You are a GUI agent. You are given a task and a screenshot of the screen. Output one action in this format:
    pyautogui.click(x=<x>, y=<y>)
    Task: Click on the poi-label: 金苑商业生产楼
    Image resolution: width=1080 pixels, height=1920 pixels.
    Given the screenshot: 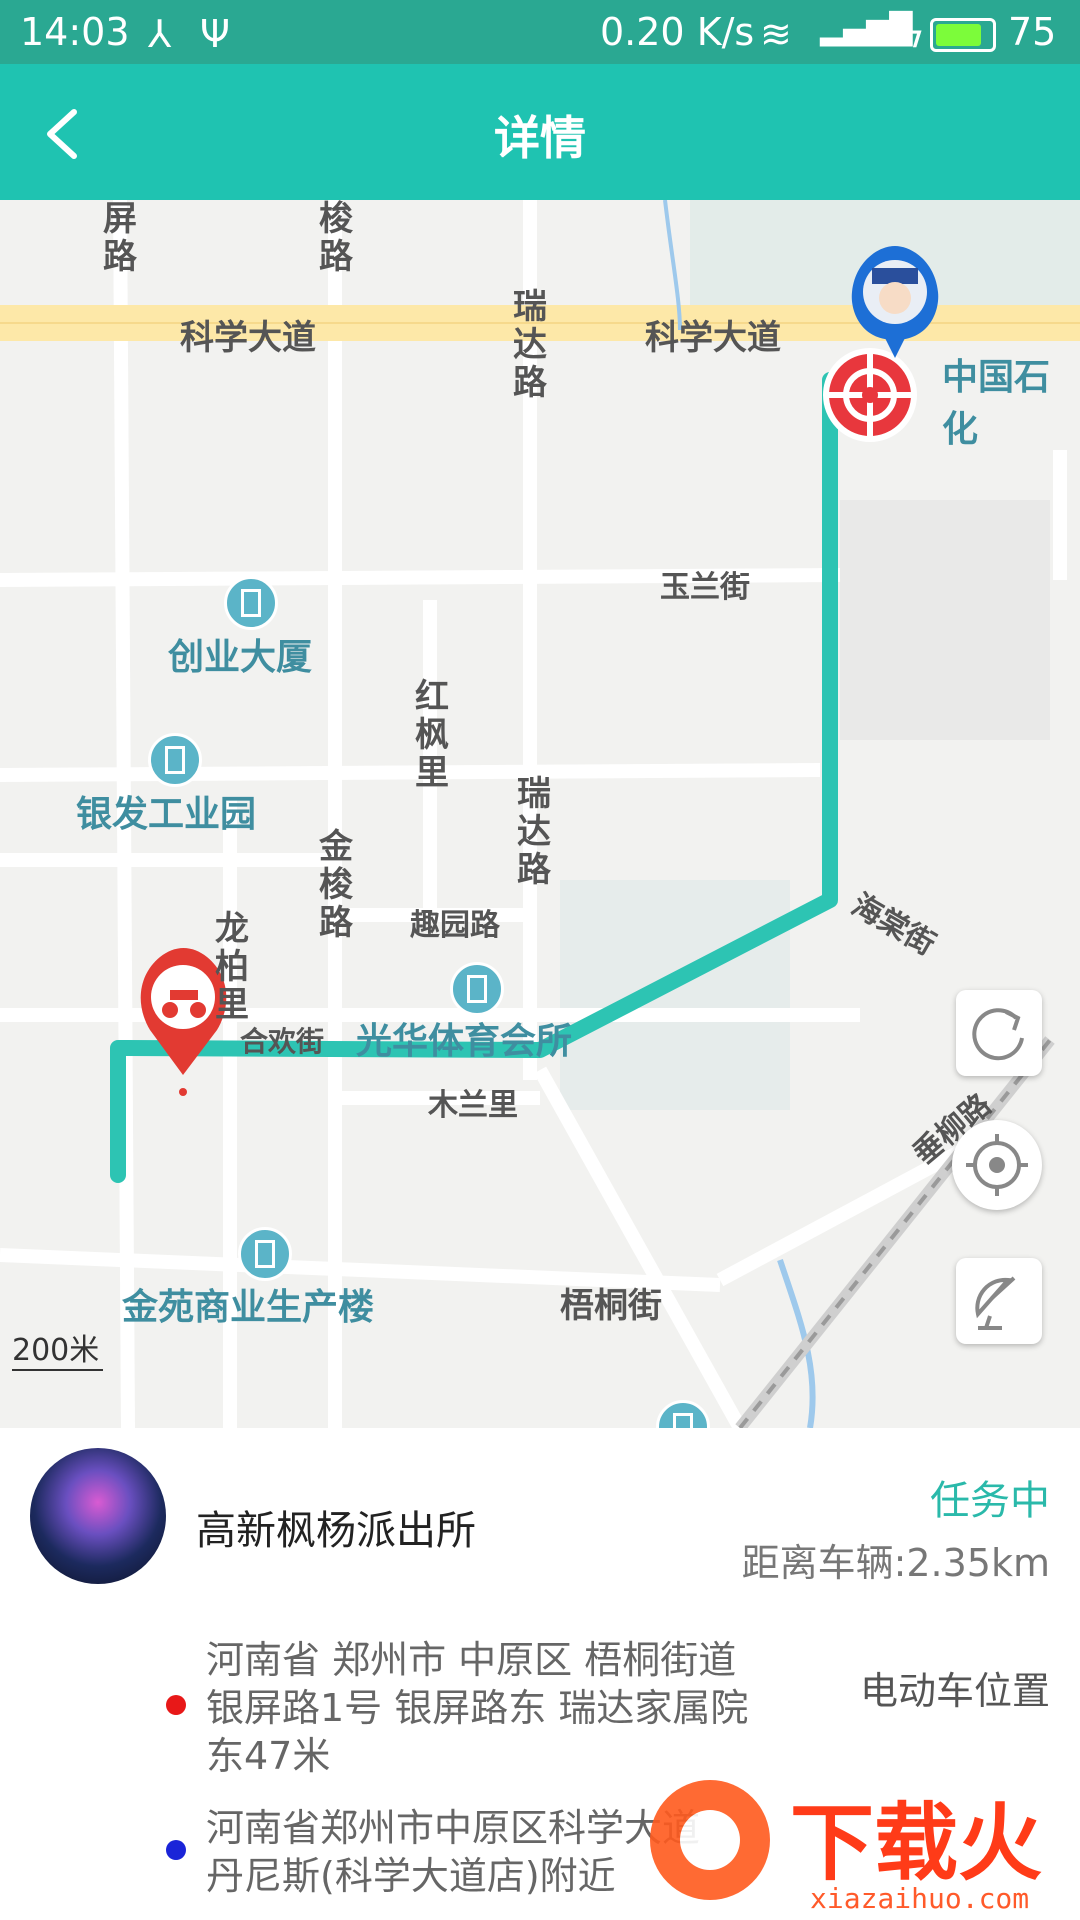 What is the action you would take?
    pyautogui.click(x=248, y=1304)
    